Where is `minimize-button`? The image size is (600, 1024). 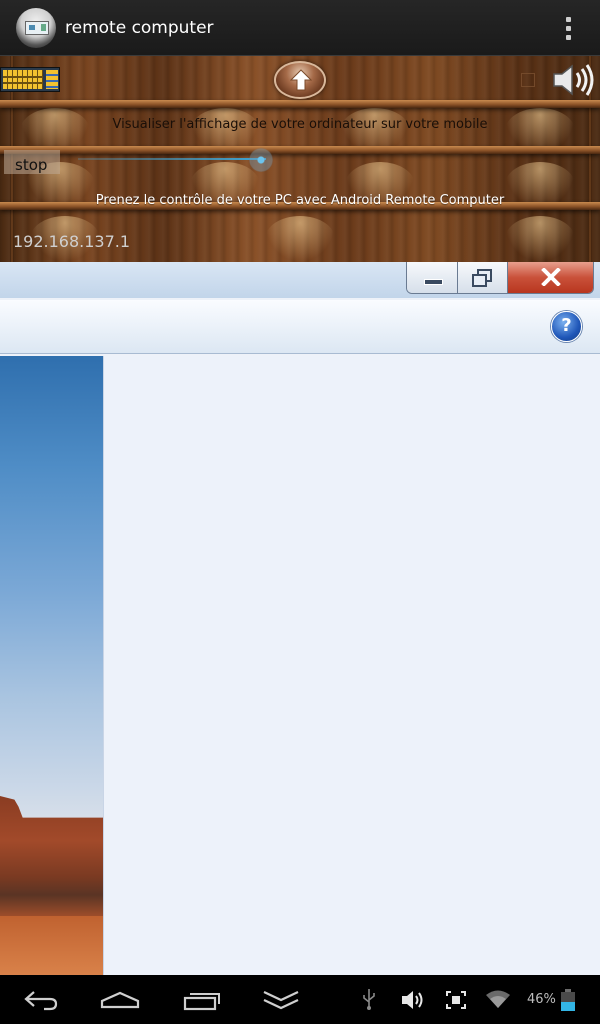 minimize-button is located at coordinates (432, 277).